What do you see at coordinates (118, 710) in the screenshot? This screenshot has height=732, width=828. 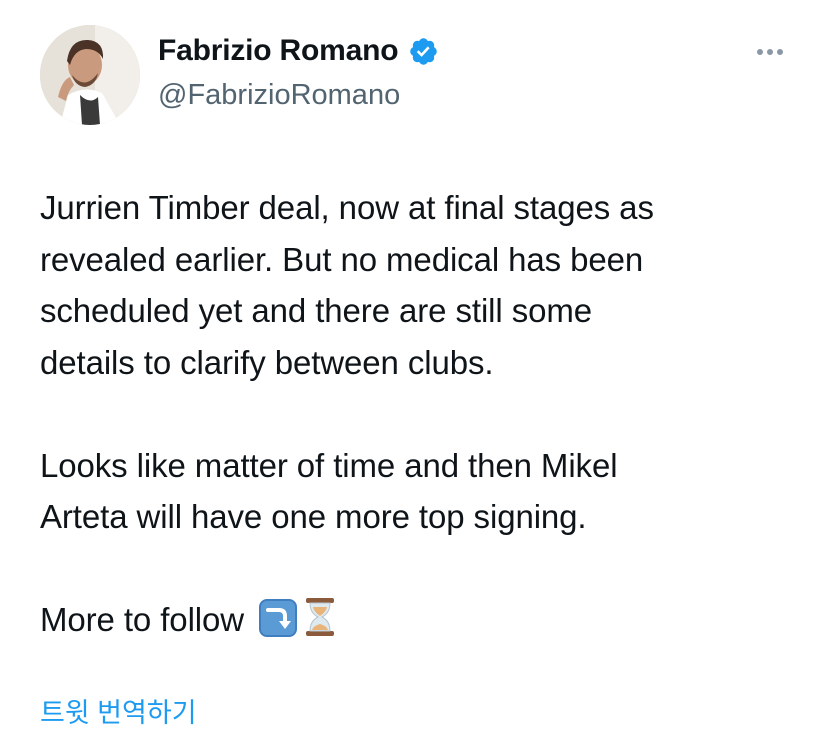 I see `translate-tweet-link: 트윗 번역하기` at bounding box center [118, 710].